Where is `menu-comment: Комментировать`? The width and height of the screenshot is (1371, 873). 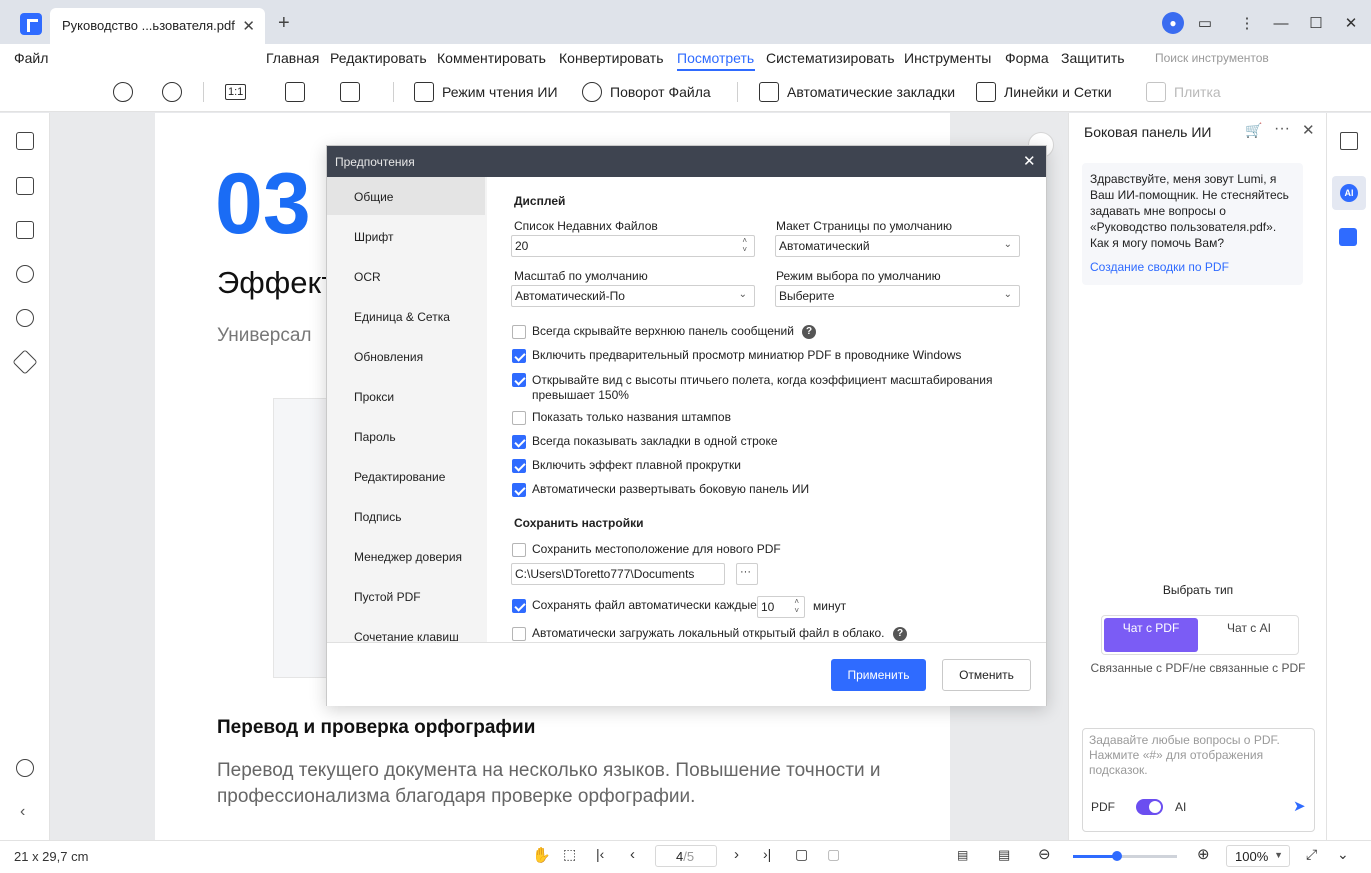 menu-comment: Комментировать is located at coordinates (491, 58).